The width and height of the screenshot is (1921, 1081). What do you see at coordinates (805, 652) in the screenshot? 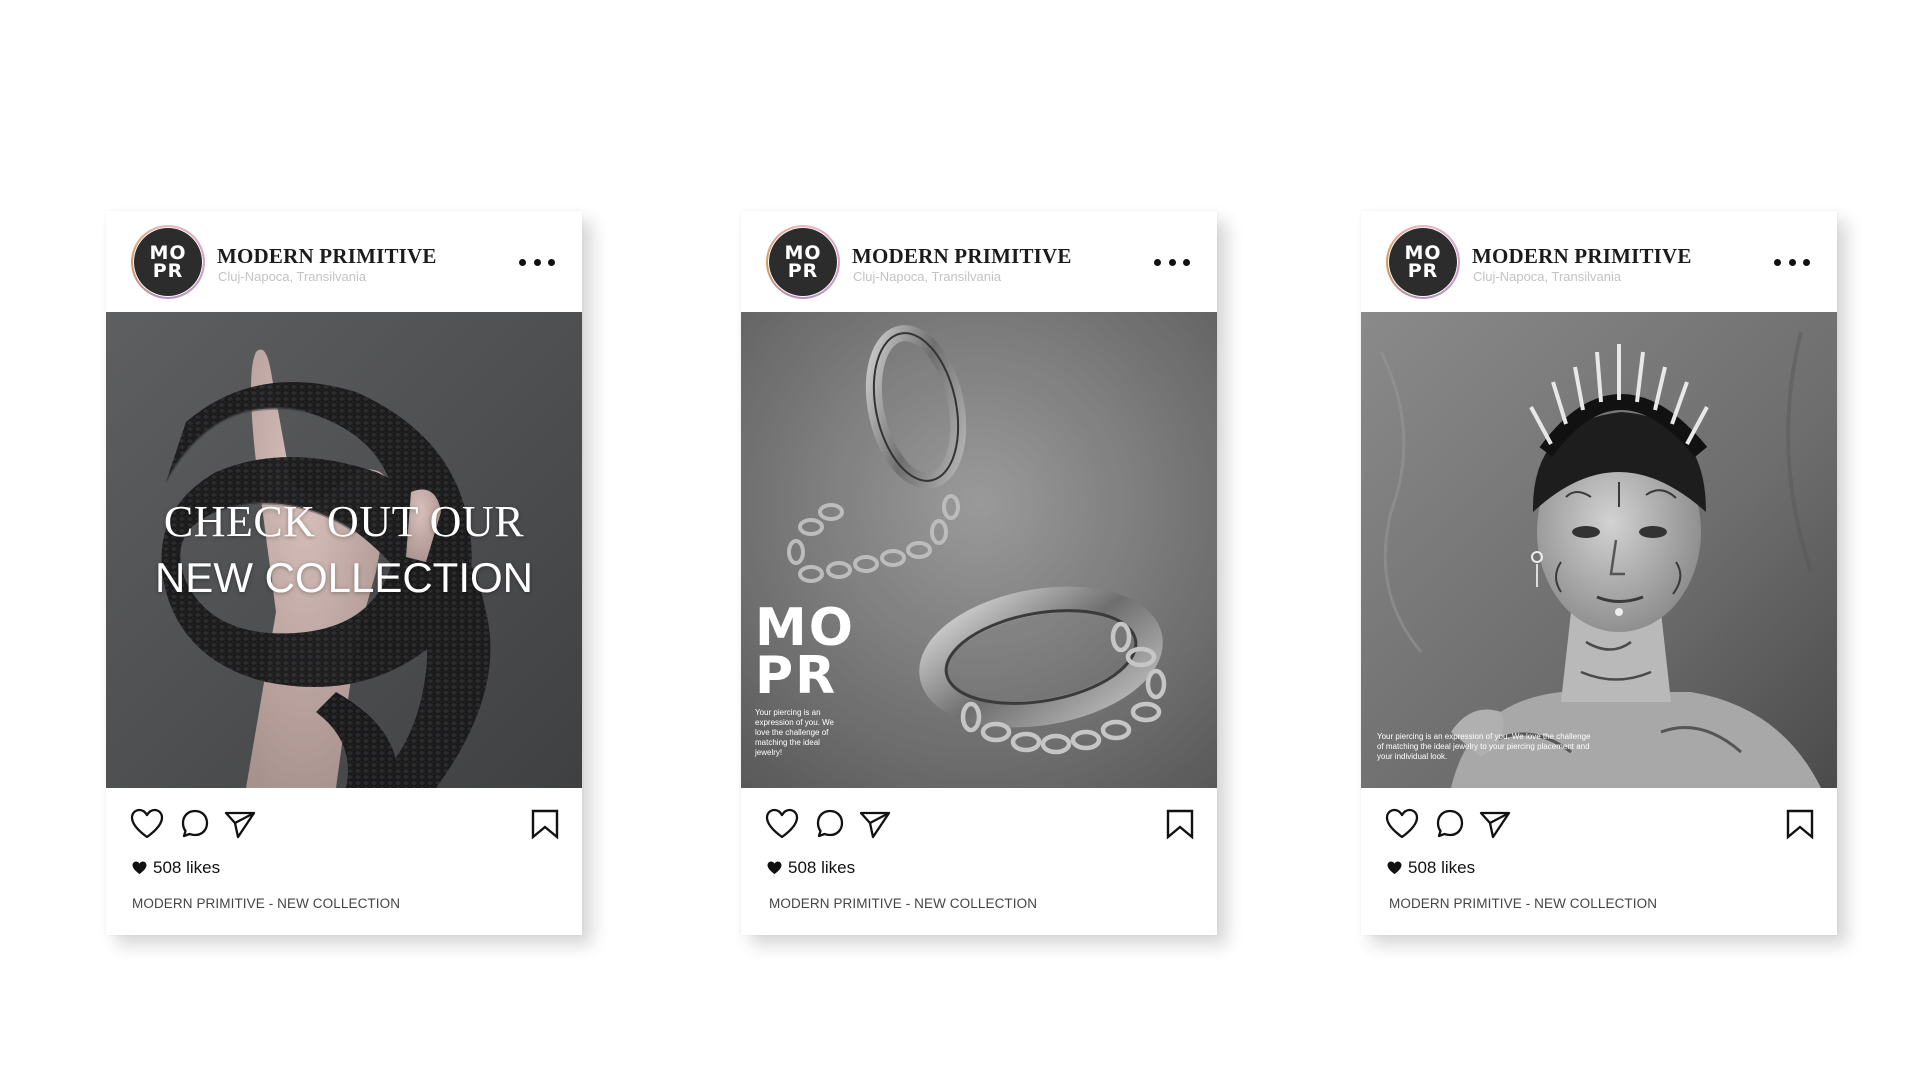
I see `brand-letters: MO PR` at bounding box center [805, 652].